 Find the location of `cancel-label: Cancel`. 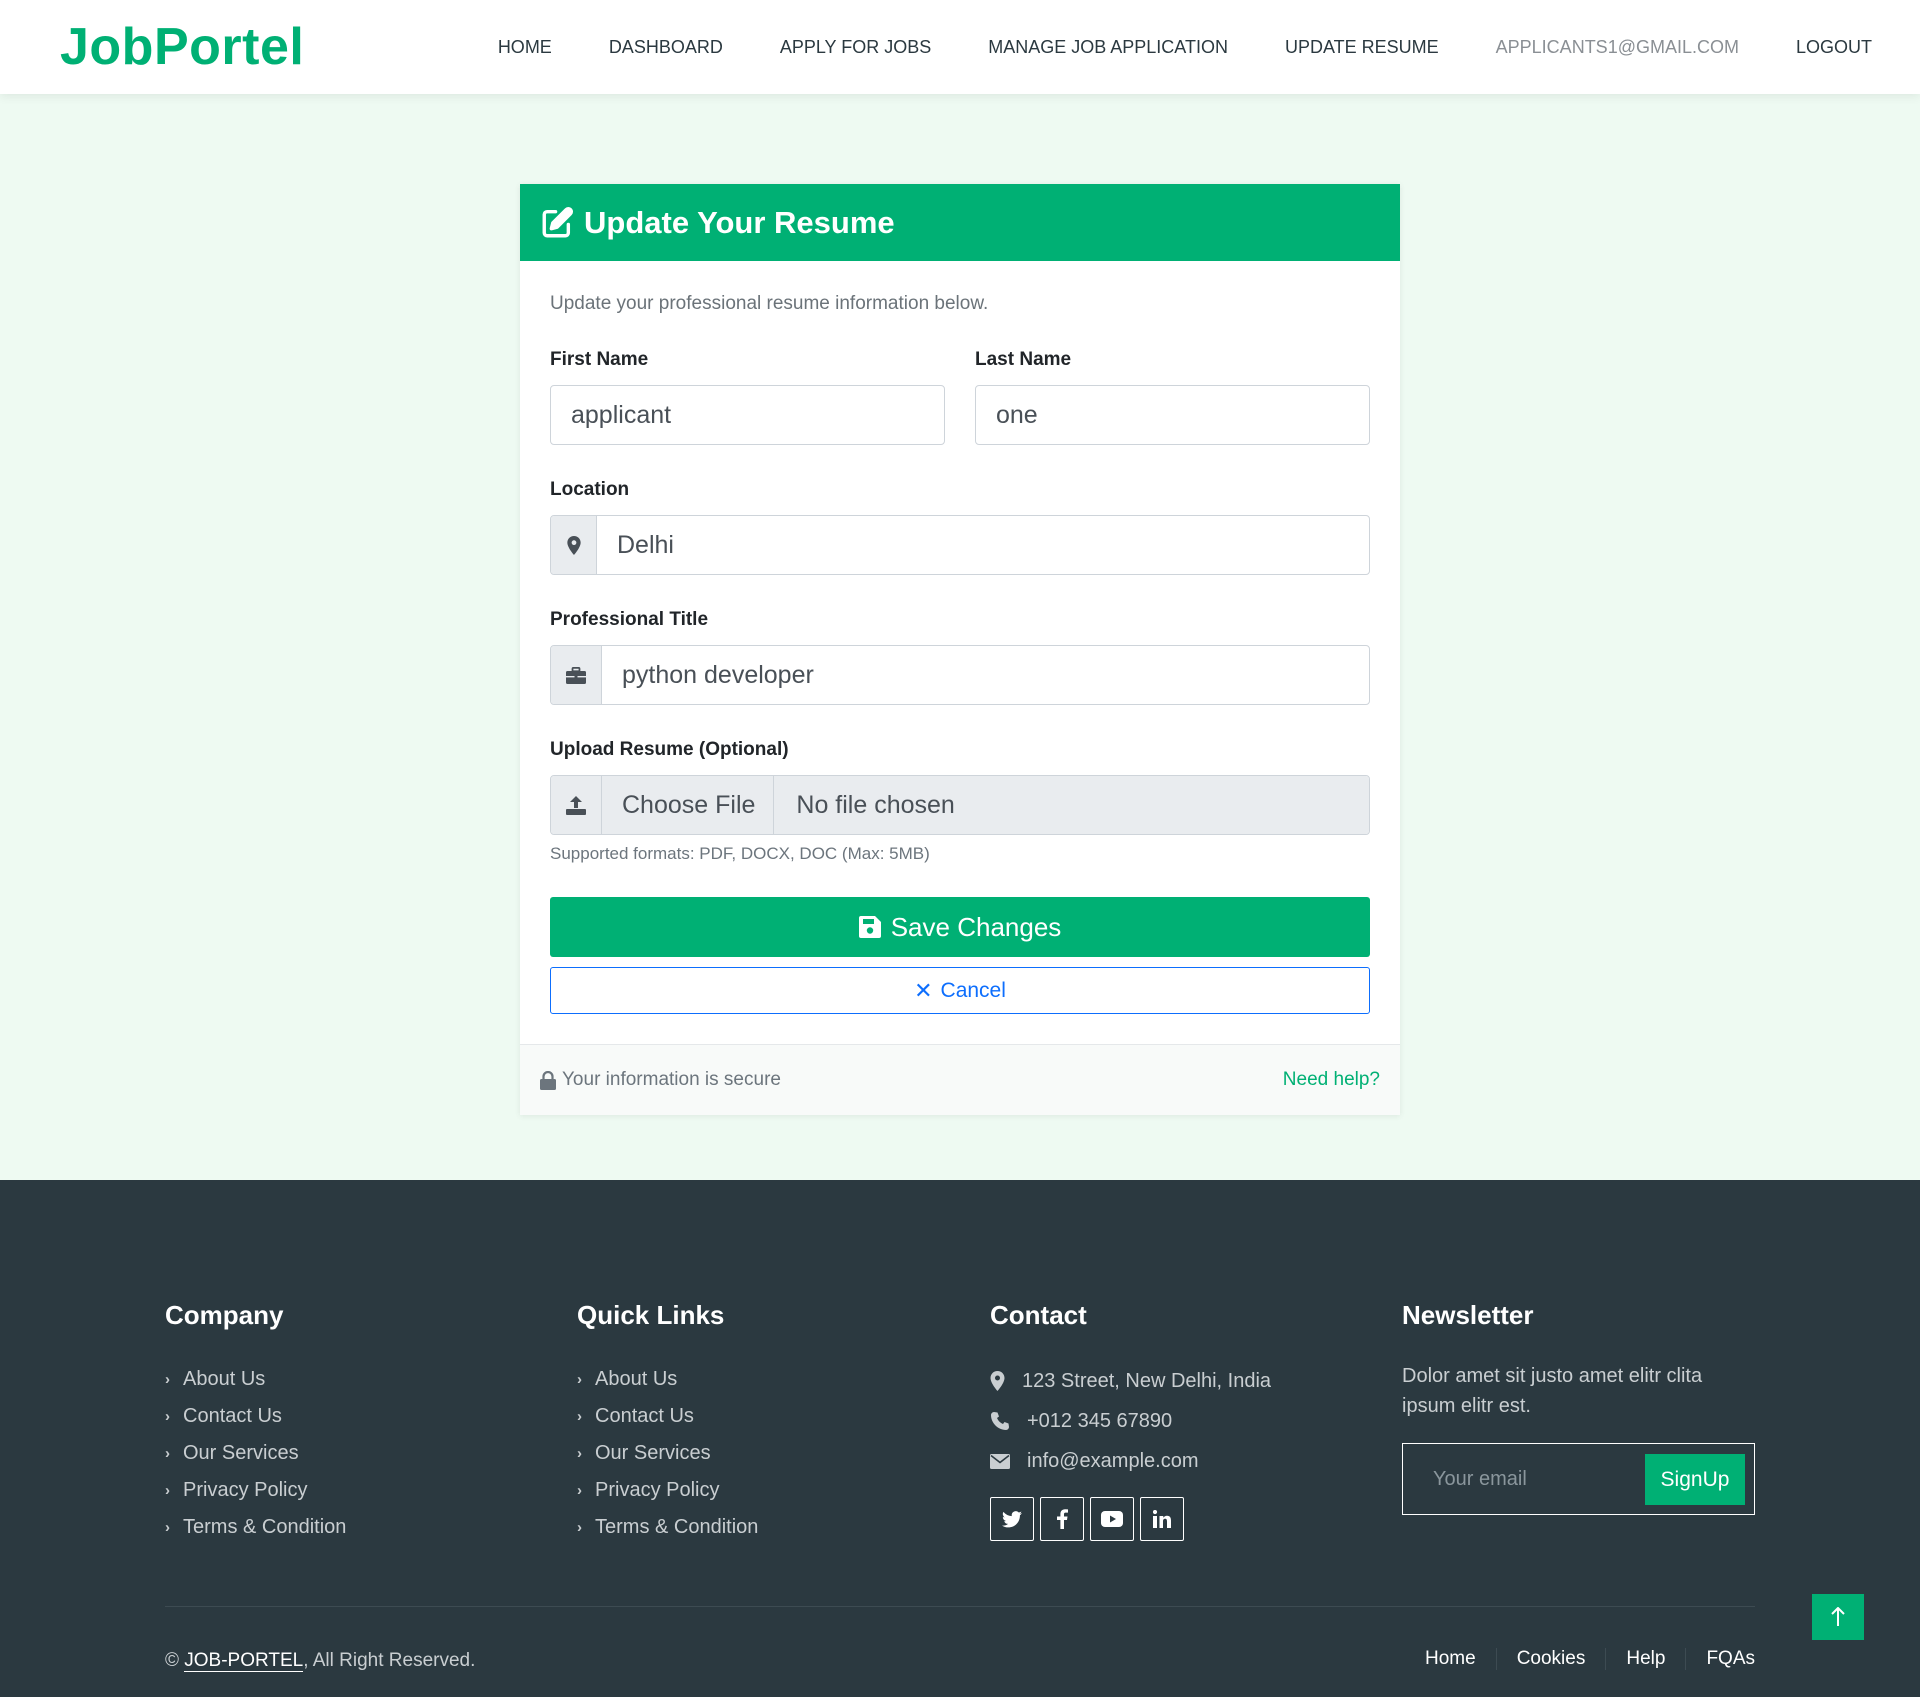

cancel-label: Cancel is located at coordinates (973, 990).